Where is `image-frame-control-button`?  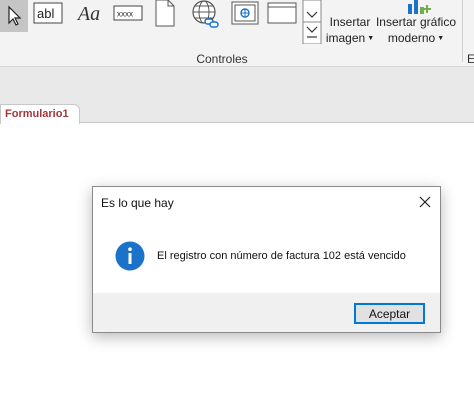
image-frame-control-button is located at coordinates (282, 13).